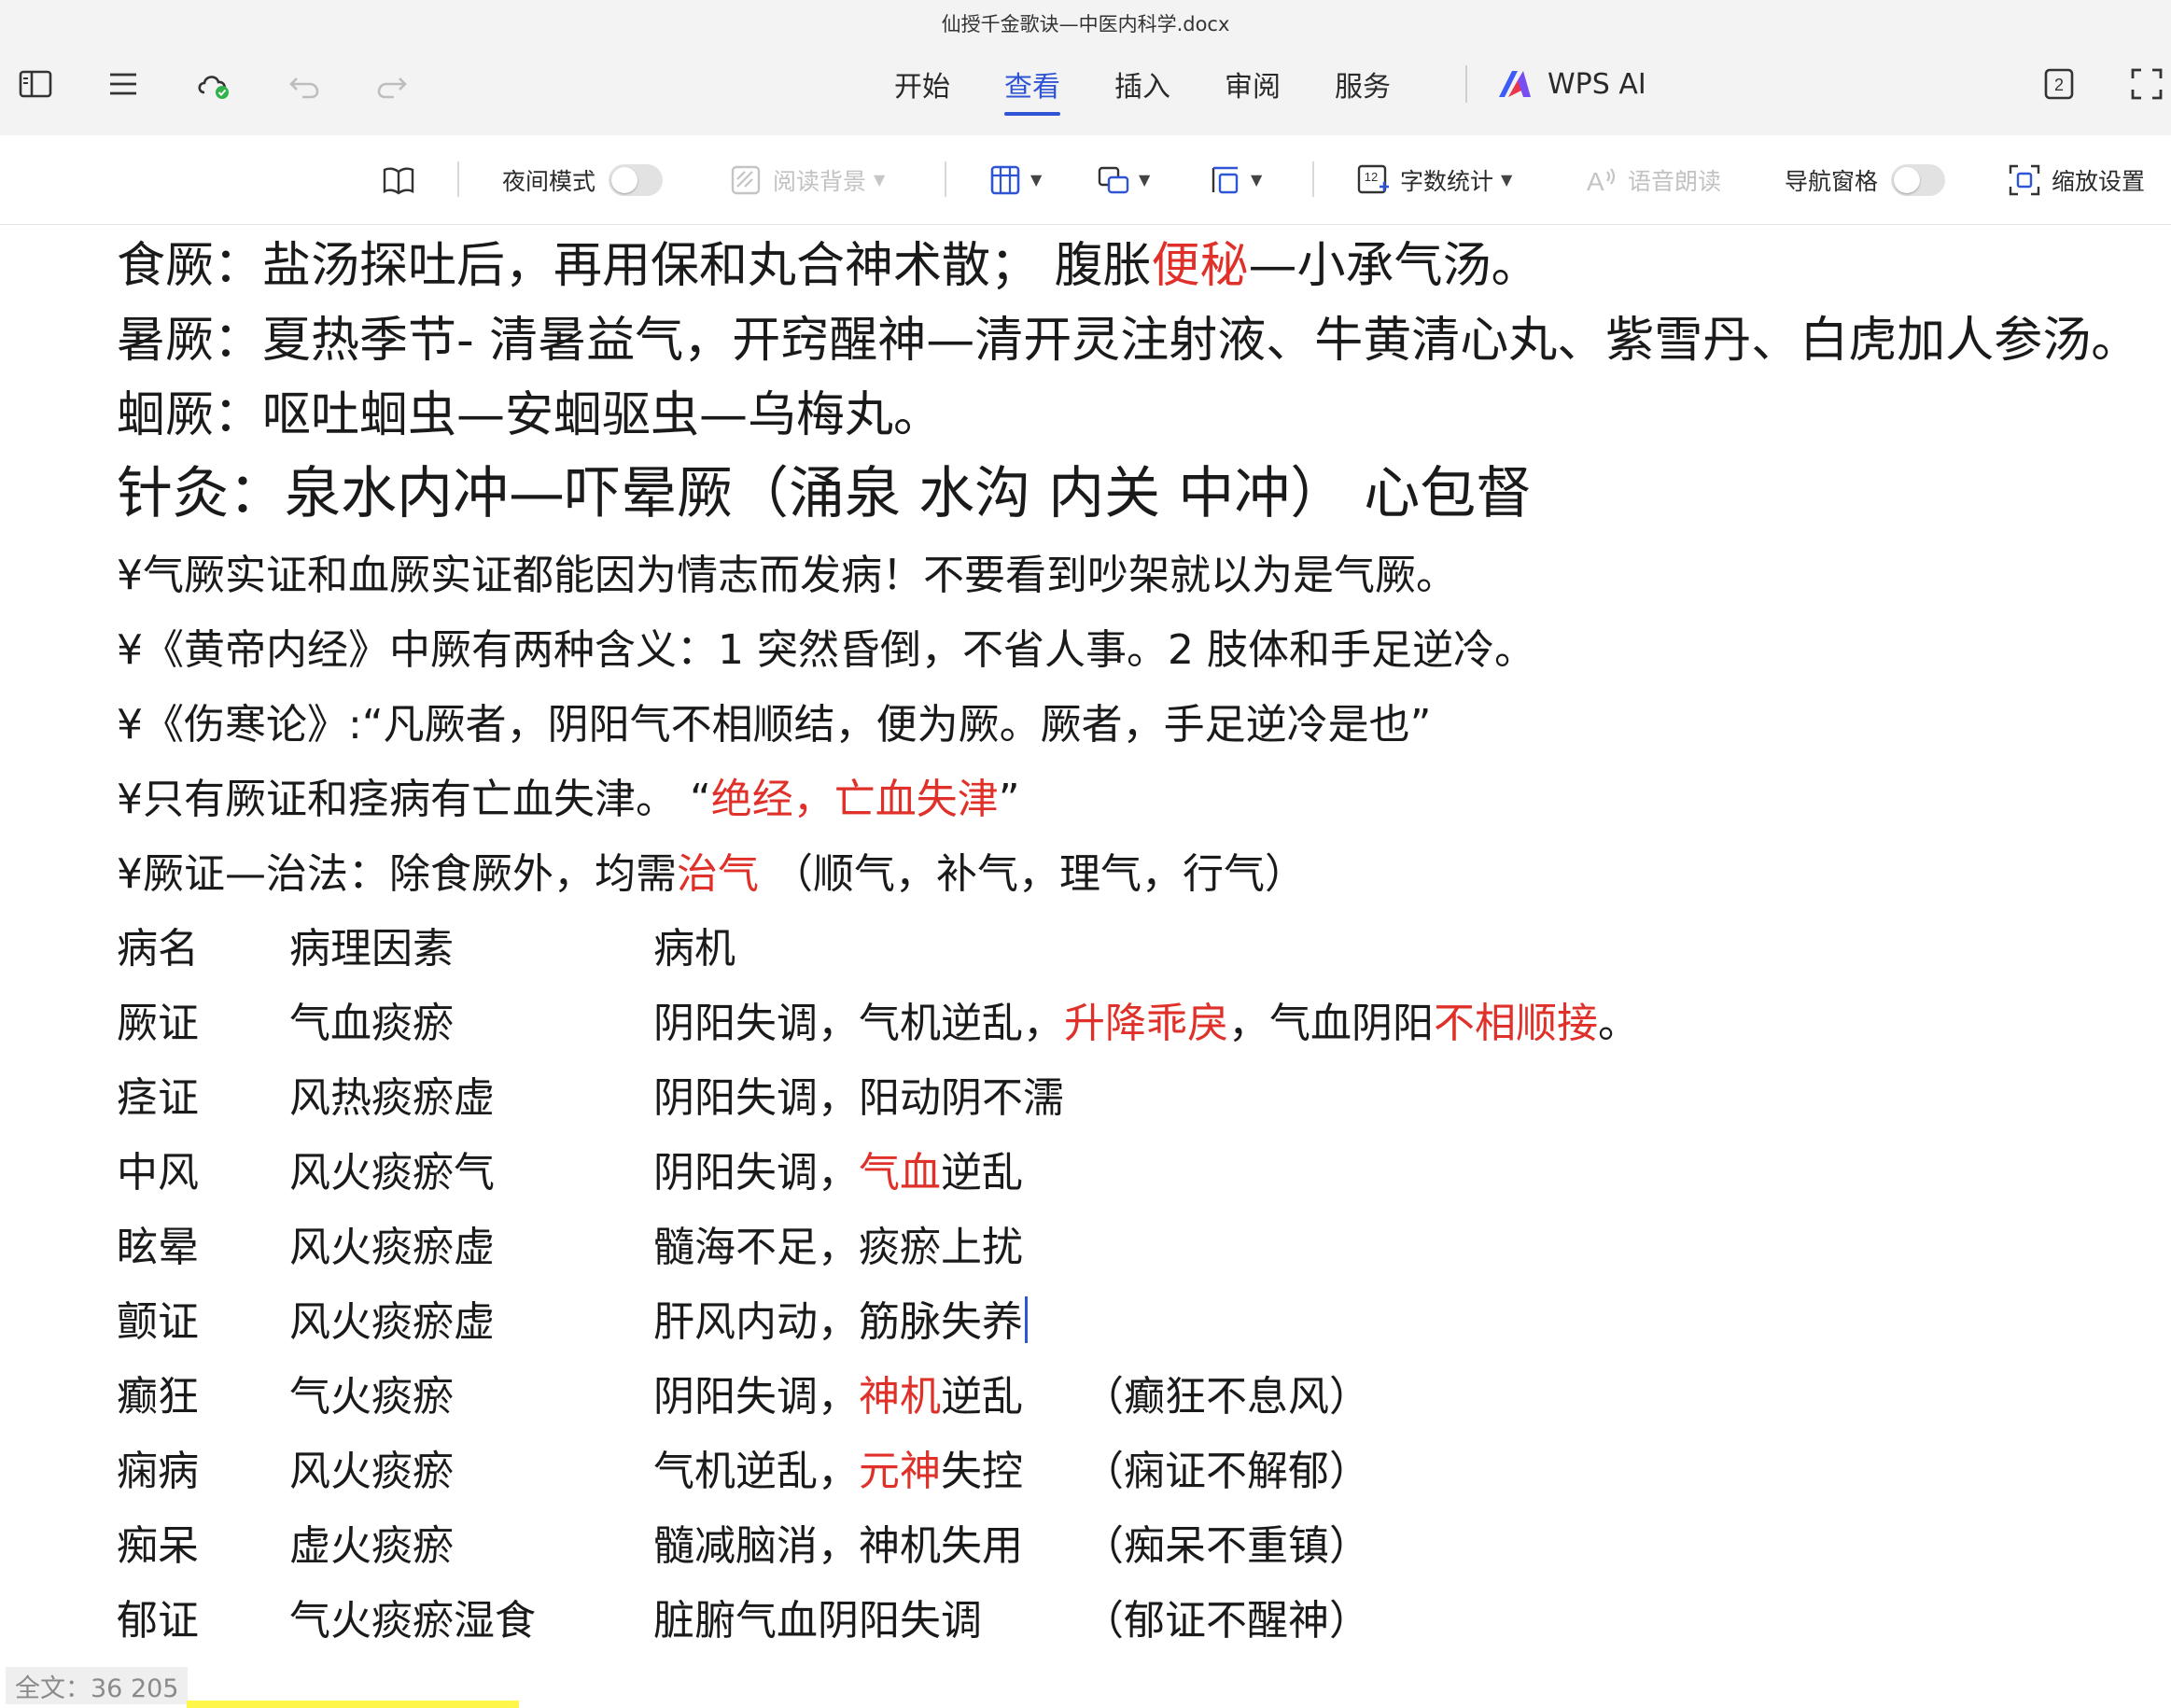  What do you see at coordinates (1675, 181) in the screenshot?
I see `read-aloud-label: 语音朗读` at bounding box center [1675, 181].